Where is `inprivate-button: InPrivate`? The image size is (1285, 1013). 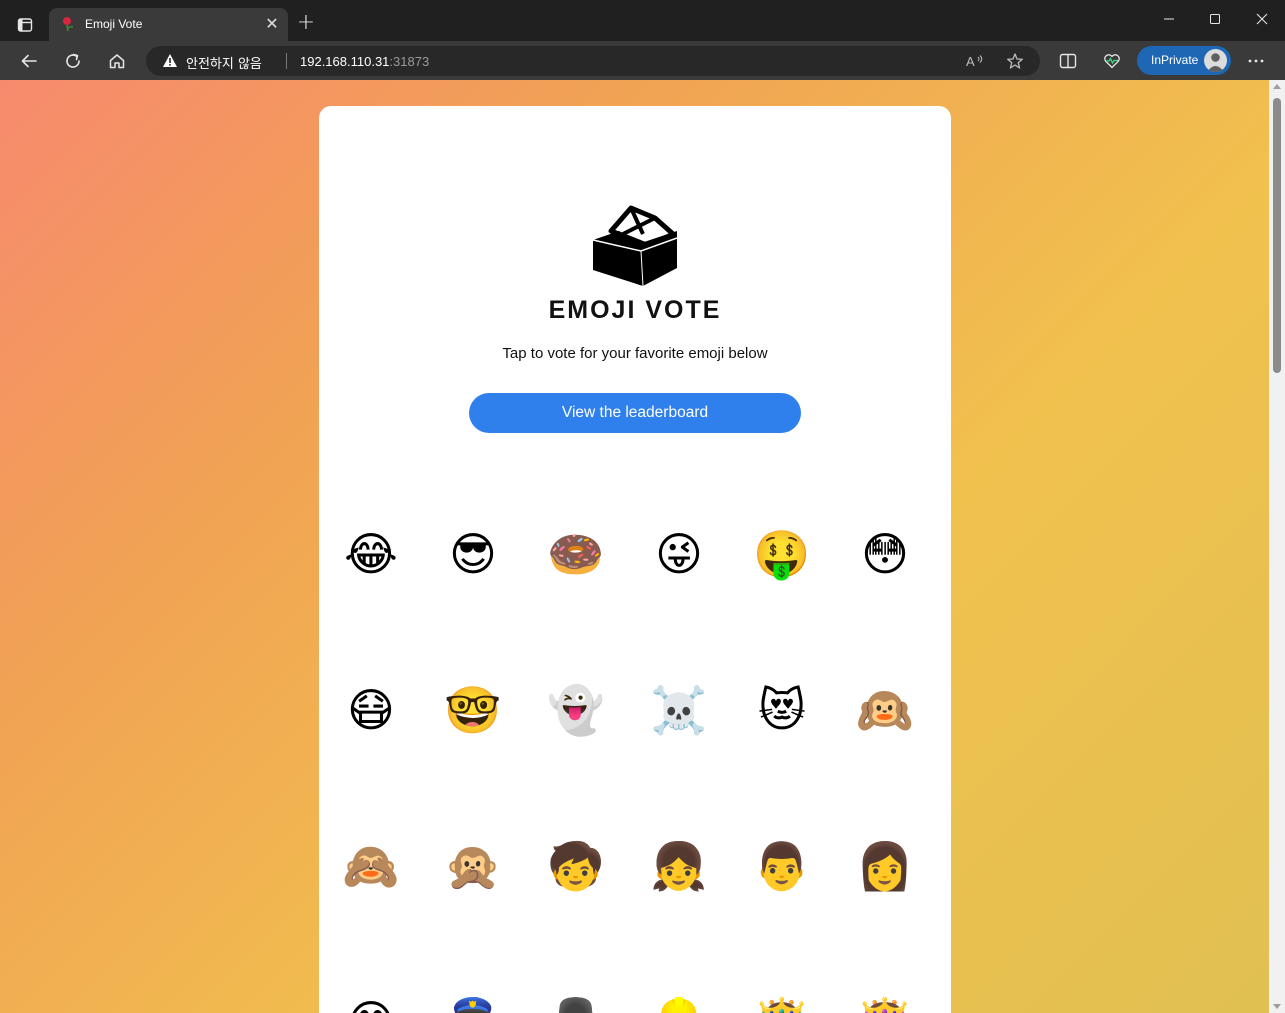 inprivate-button: InPrivate is located at coordinates (1184, 60).